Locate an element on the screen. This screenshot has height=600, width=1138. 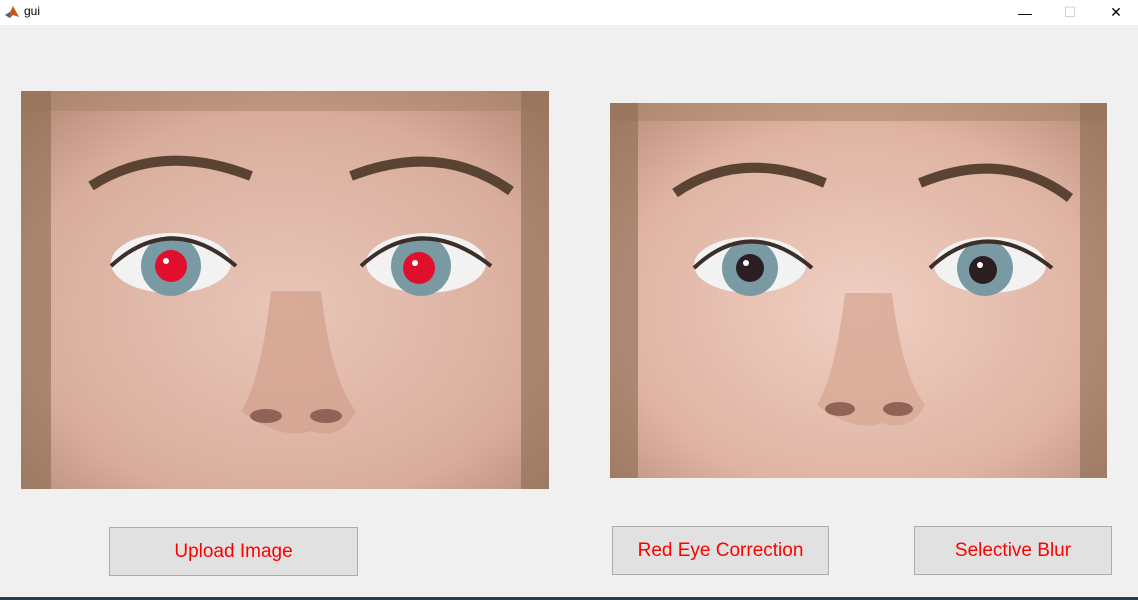
selective-blur-button: Selective Blur is located at coordinates (1013, 550).